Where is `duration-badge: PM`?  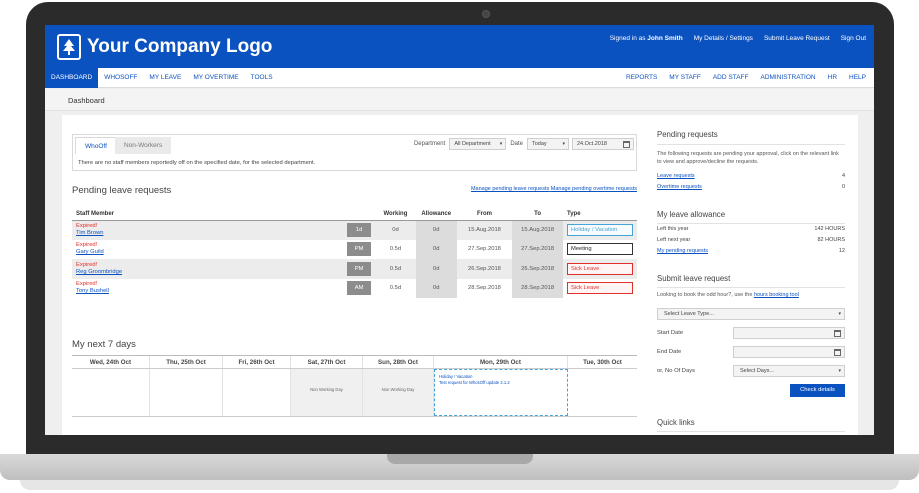 duration-badge: PM is located at coordinates (359, 268).